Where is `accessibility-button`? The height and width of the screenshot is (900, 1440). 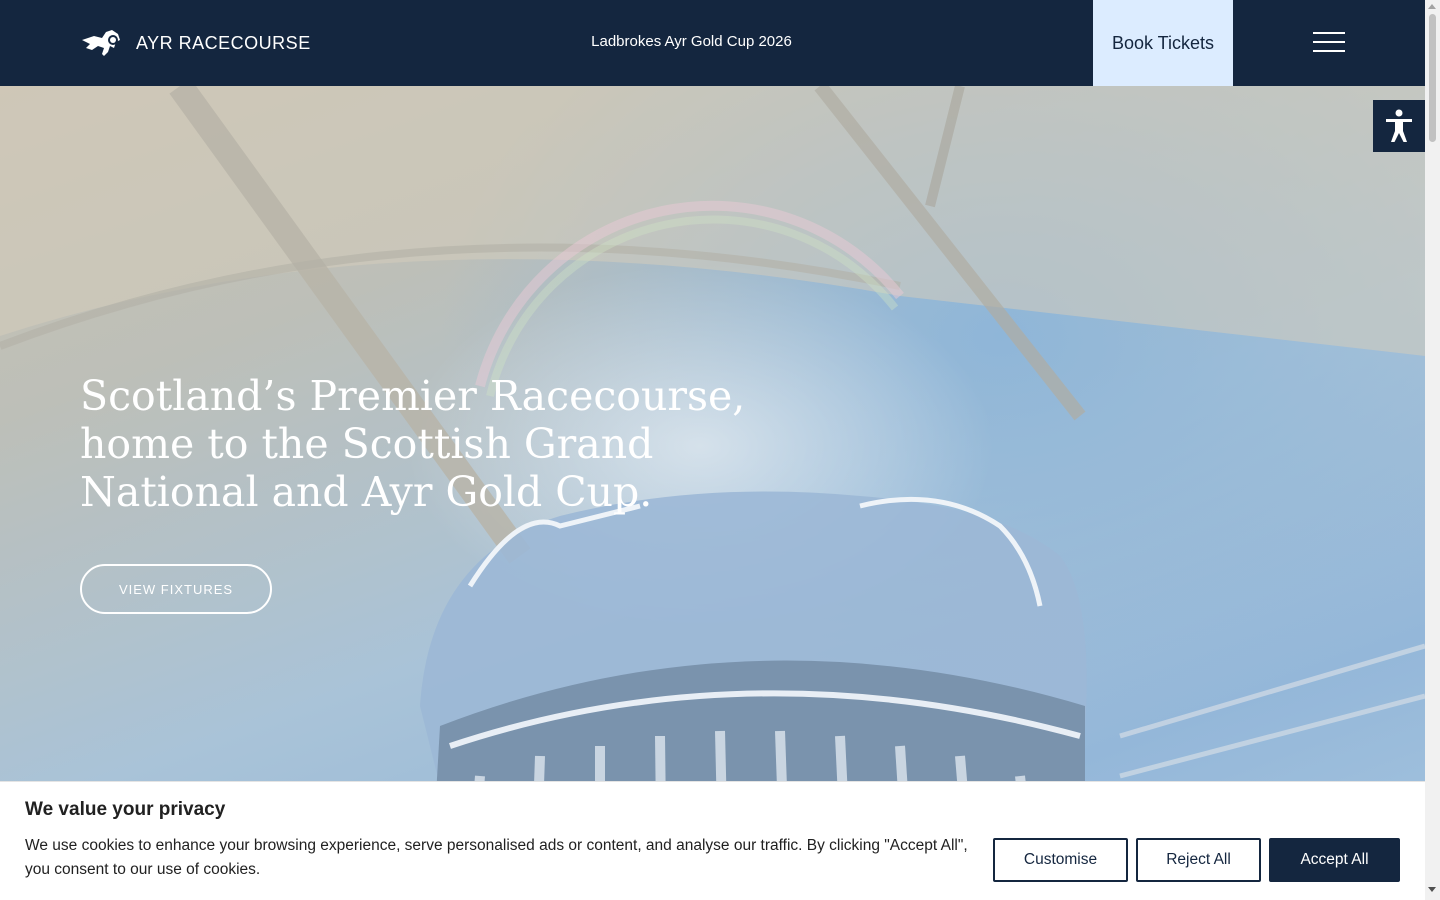 accessibility-button is located at coordinates (1399, 126).